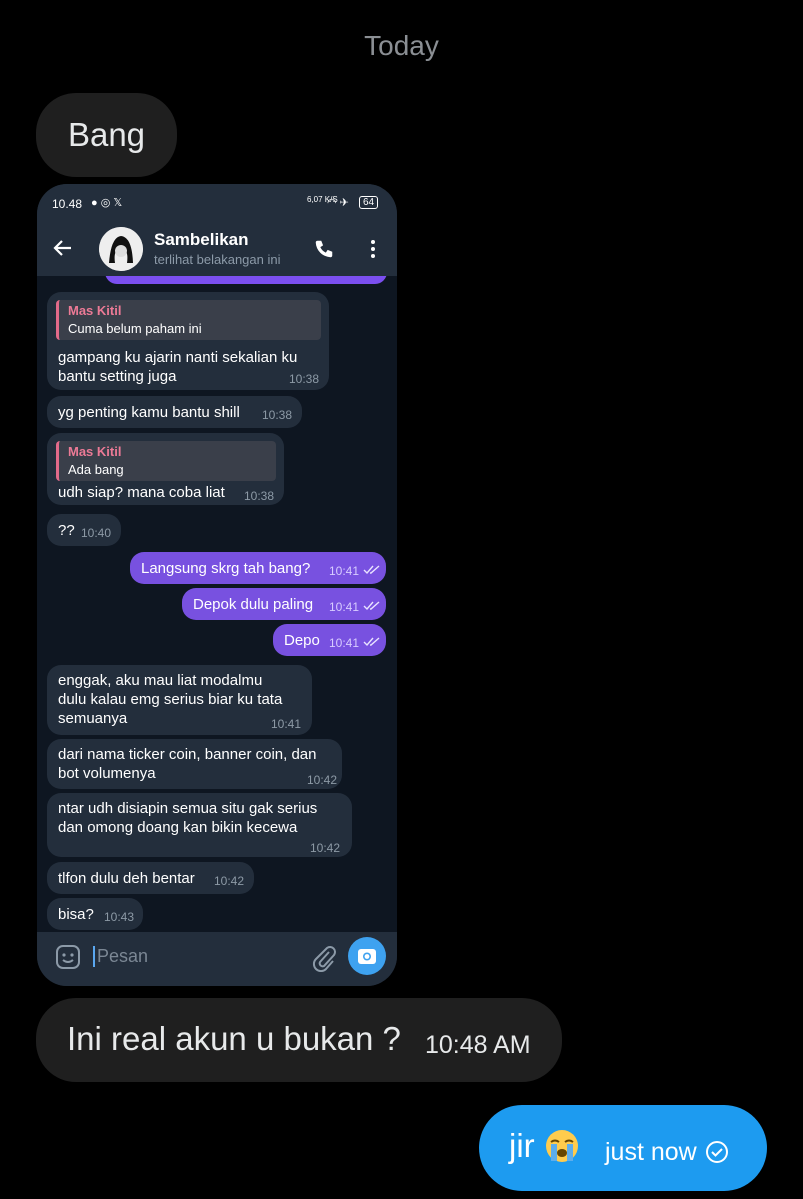  I want to click on message-bubble-outgoing: jir just now, so click(623, 1148).